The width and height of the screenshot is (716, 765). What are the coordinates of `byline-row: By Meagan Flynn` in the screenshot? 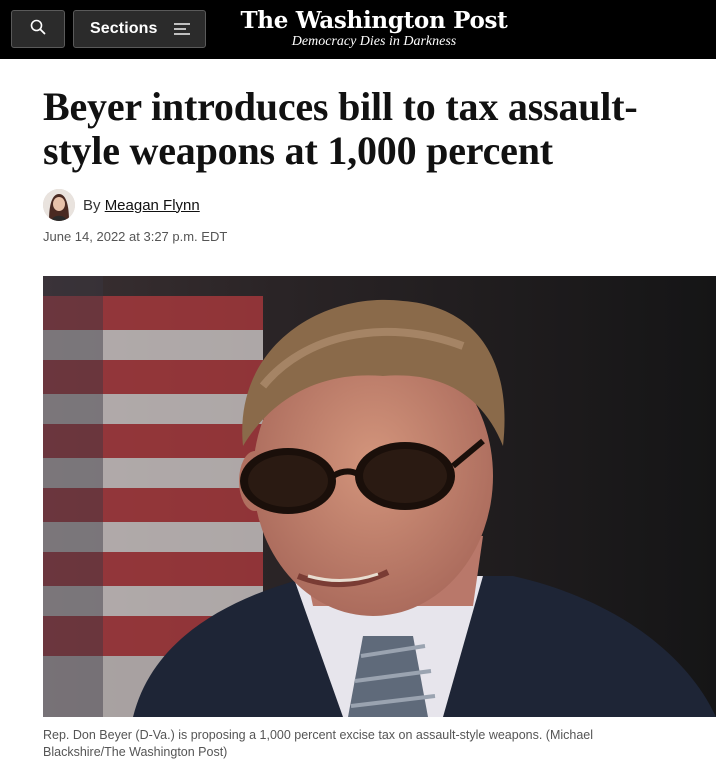 It's located at (379, 205).